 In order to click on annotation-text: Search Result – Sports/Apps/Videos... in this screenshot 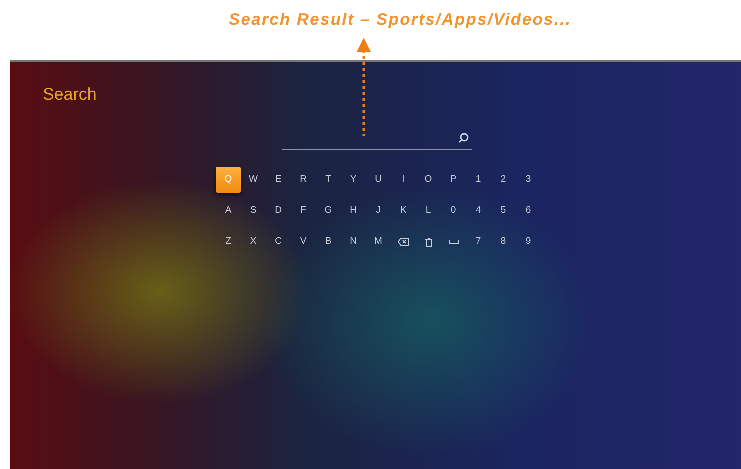, I will do `click(400, 20)`.